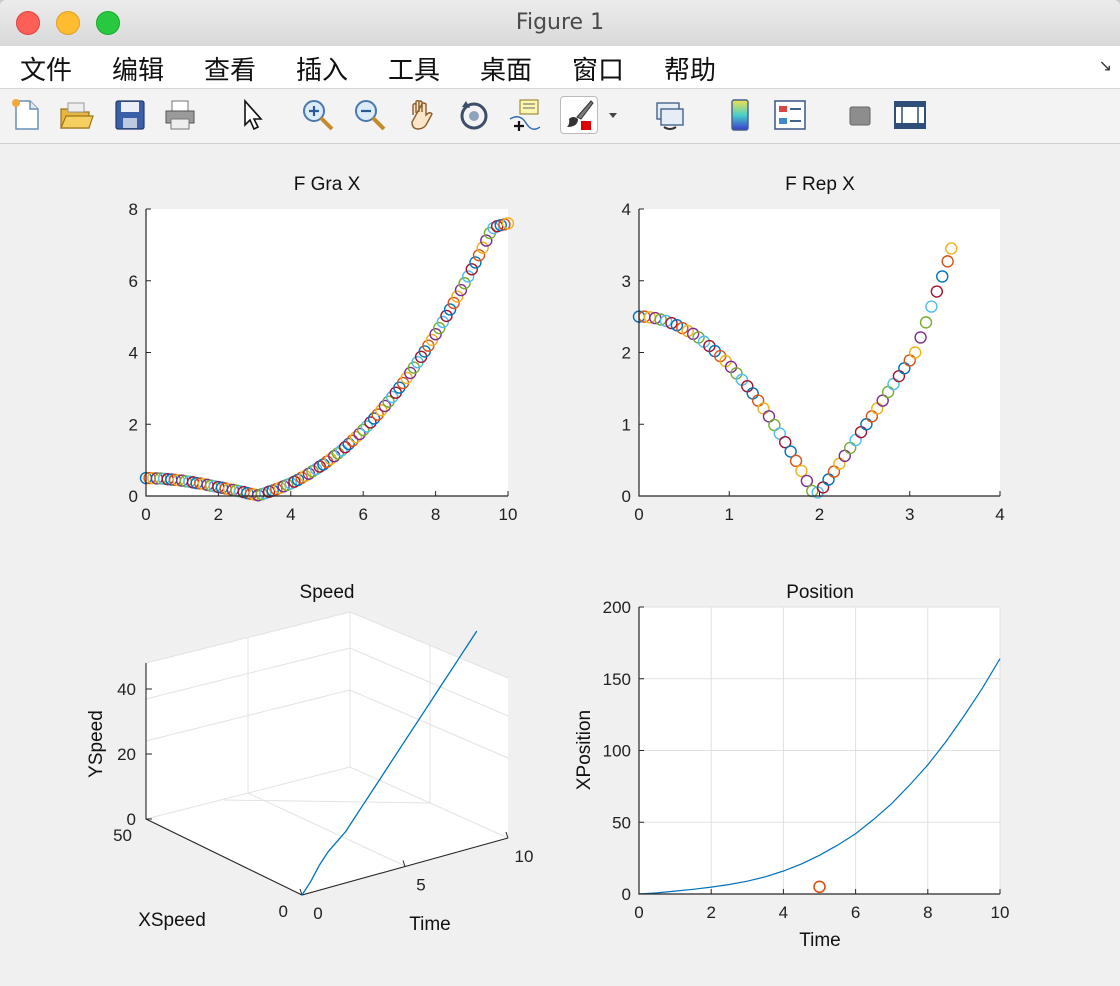  What do you see at coordinates (420, 885) in the screenshot?
I see `x-tick-label: 5` at bounding box center [420, 885].